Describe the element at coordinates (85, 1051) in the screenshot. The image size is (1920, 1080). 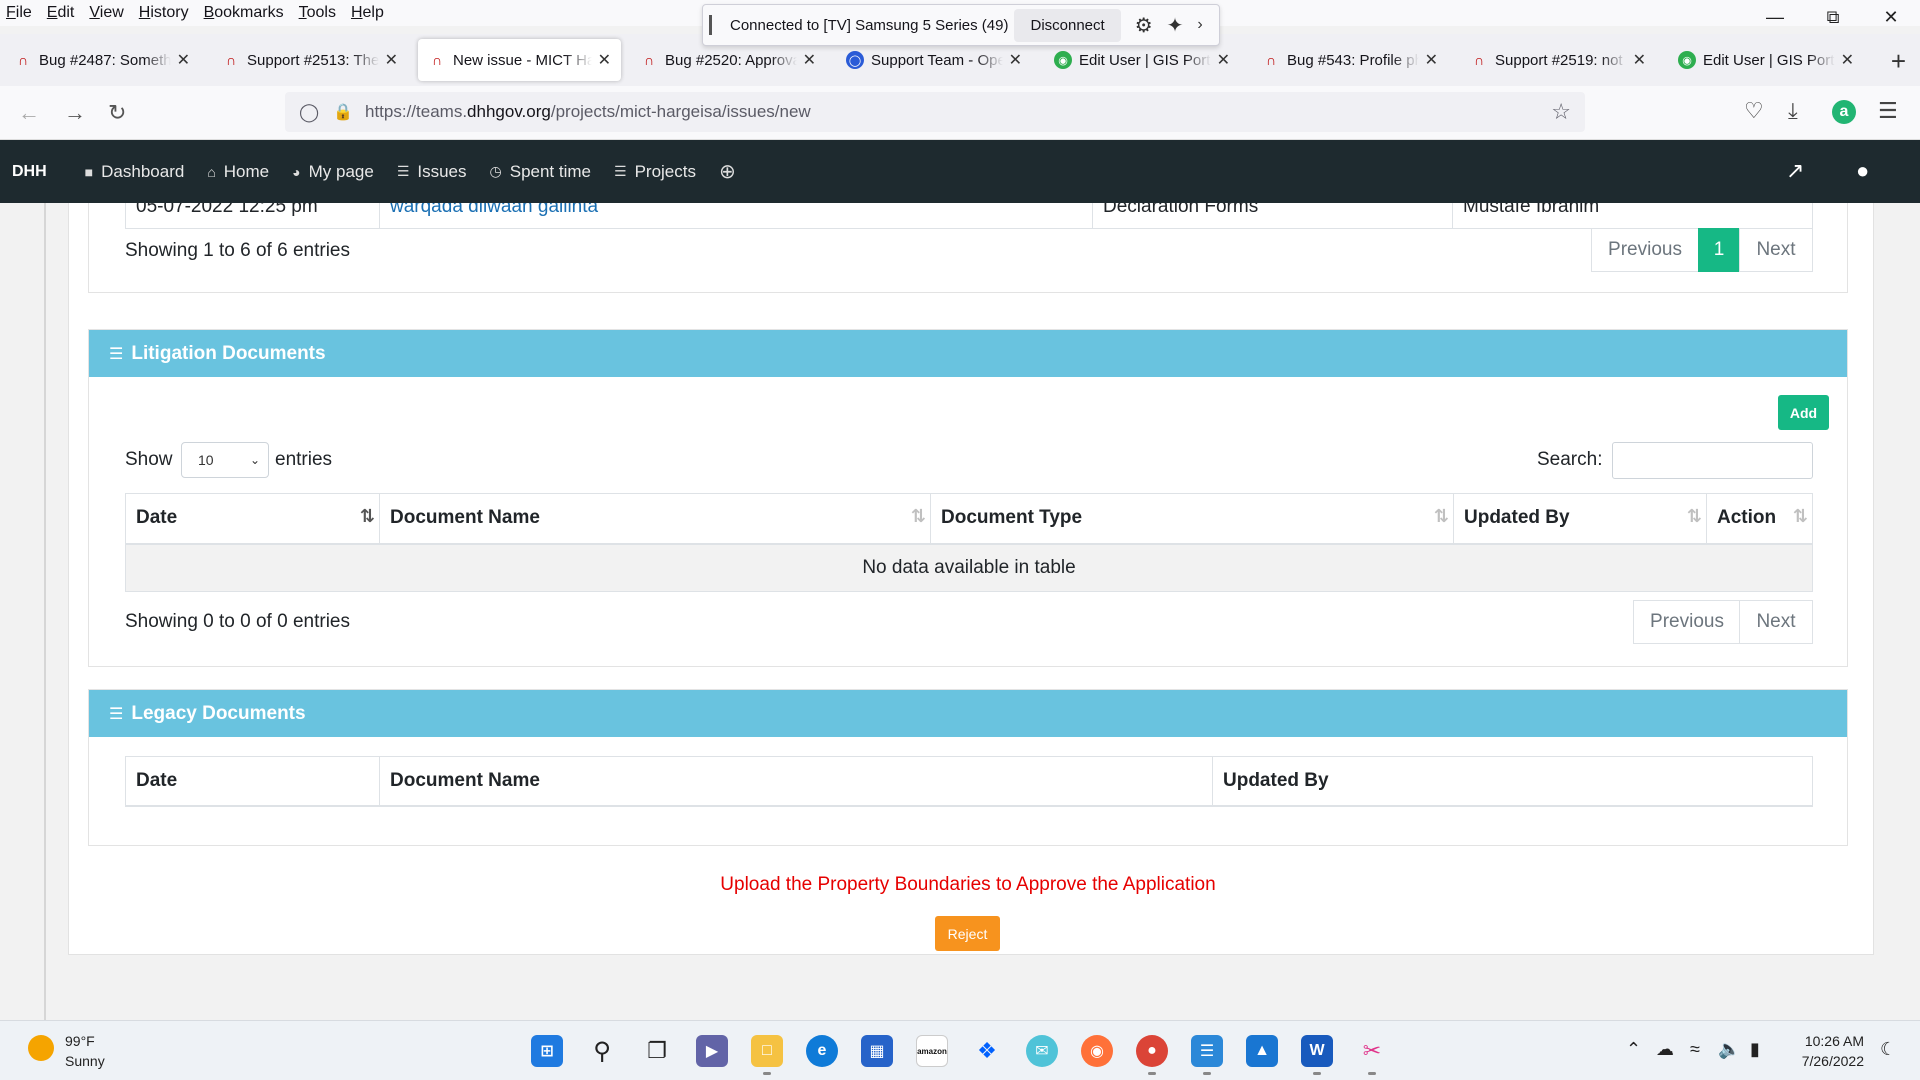
I see `weather-widget: 99°F Sunny` at that location.